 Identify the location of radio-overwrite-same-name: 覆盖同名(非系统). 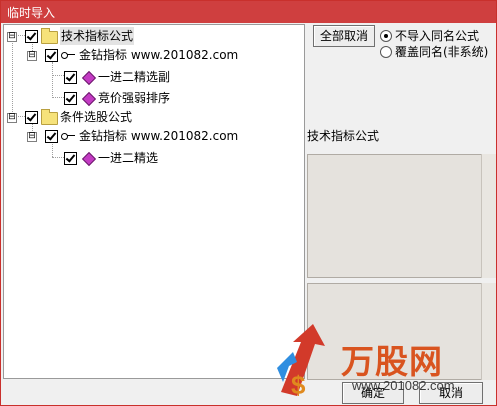
(437, 52).